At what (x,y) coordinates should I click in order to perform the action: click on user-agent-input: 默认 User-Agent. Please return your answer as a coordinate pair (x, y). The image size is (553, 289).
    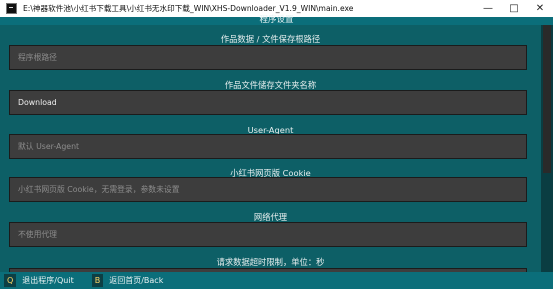
    Looking at the image, I should click on (268, 146).